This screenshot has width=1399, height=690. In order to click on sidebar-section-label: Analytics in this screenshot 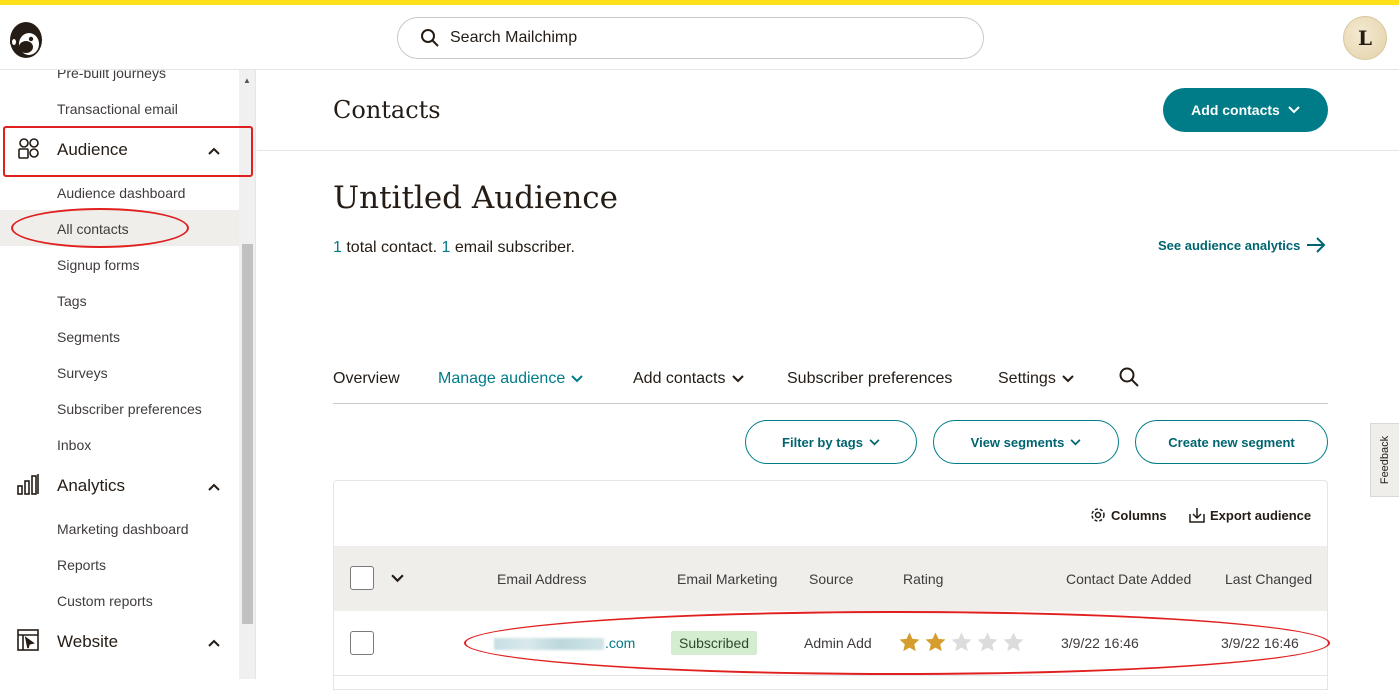, I will do `click(91, 485)`.